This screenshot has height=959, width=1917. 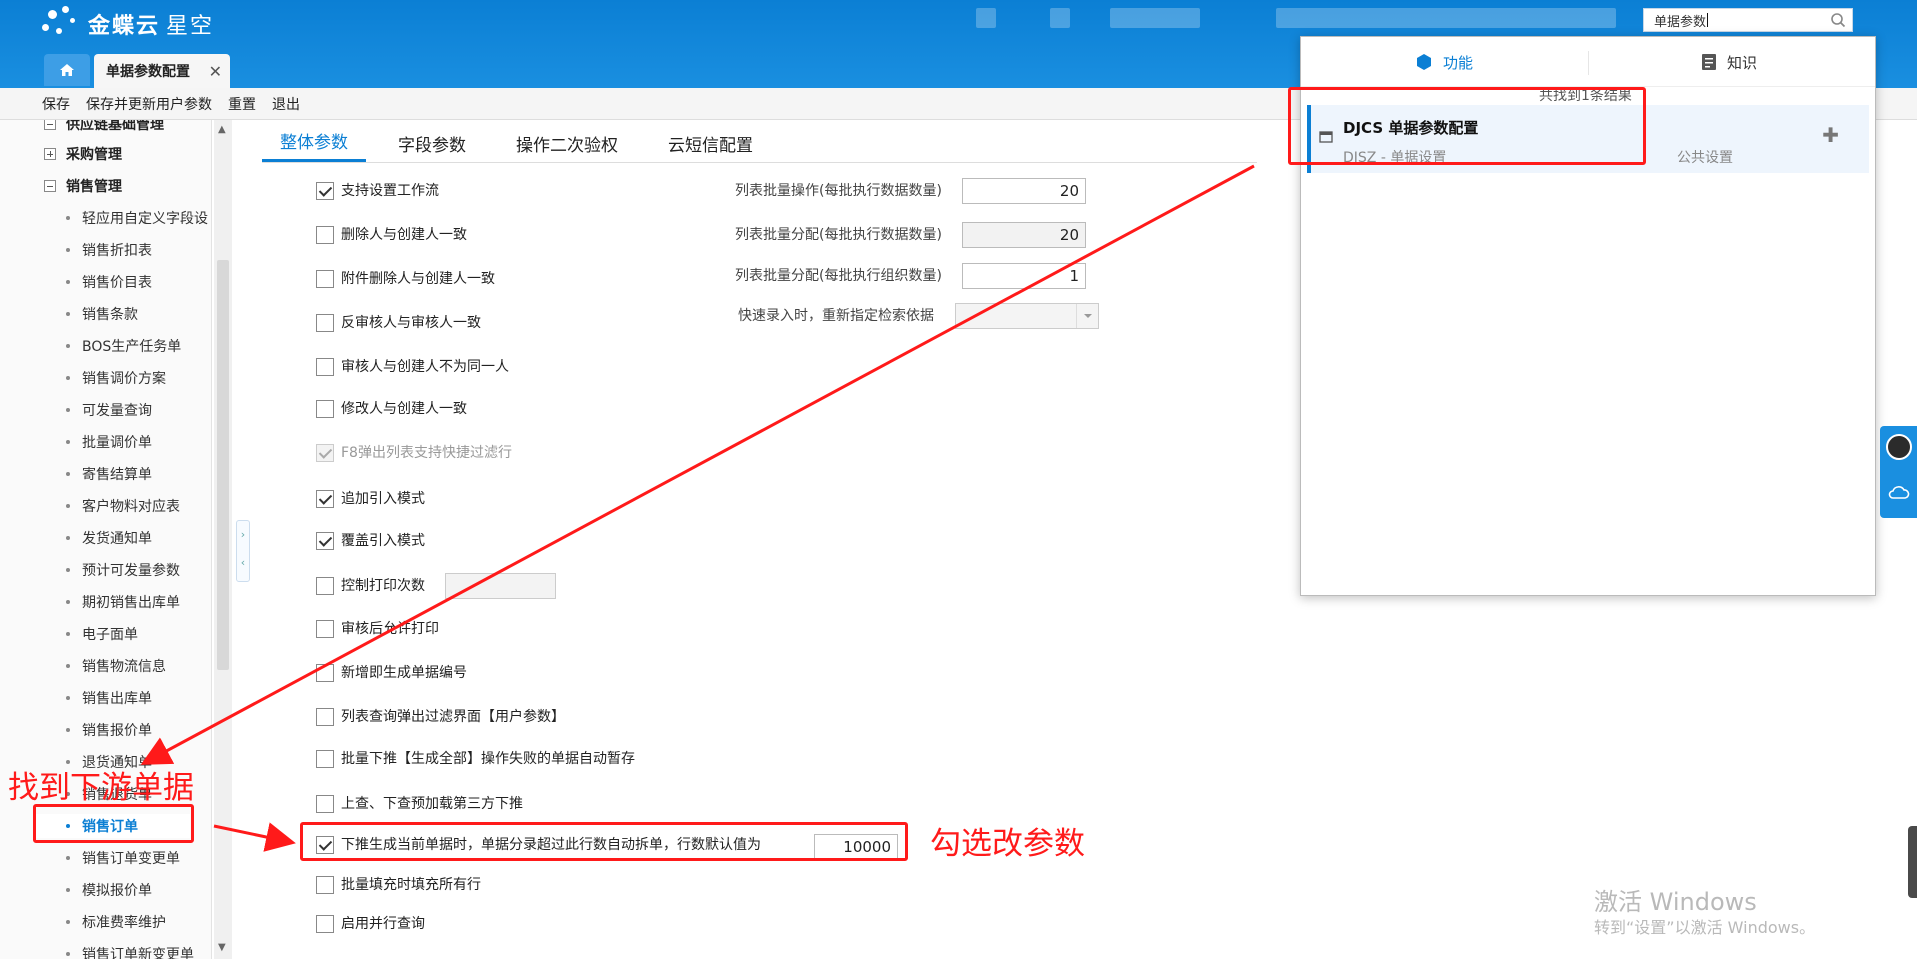 I want to click on checkbox-list-filter-popup, so click(x=325, y=717).